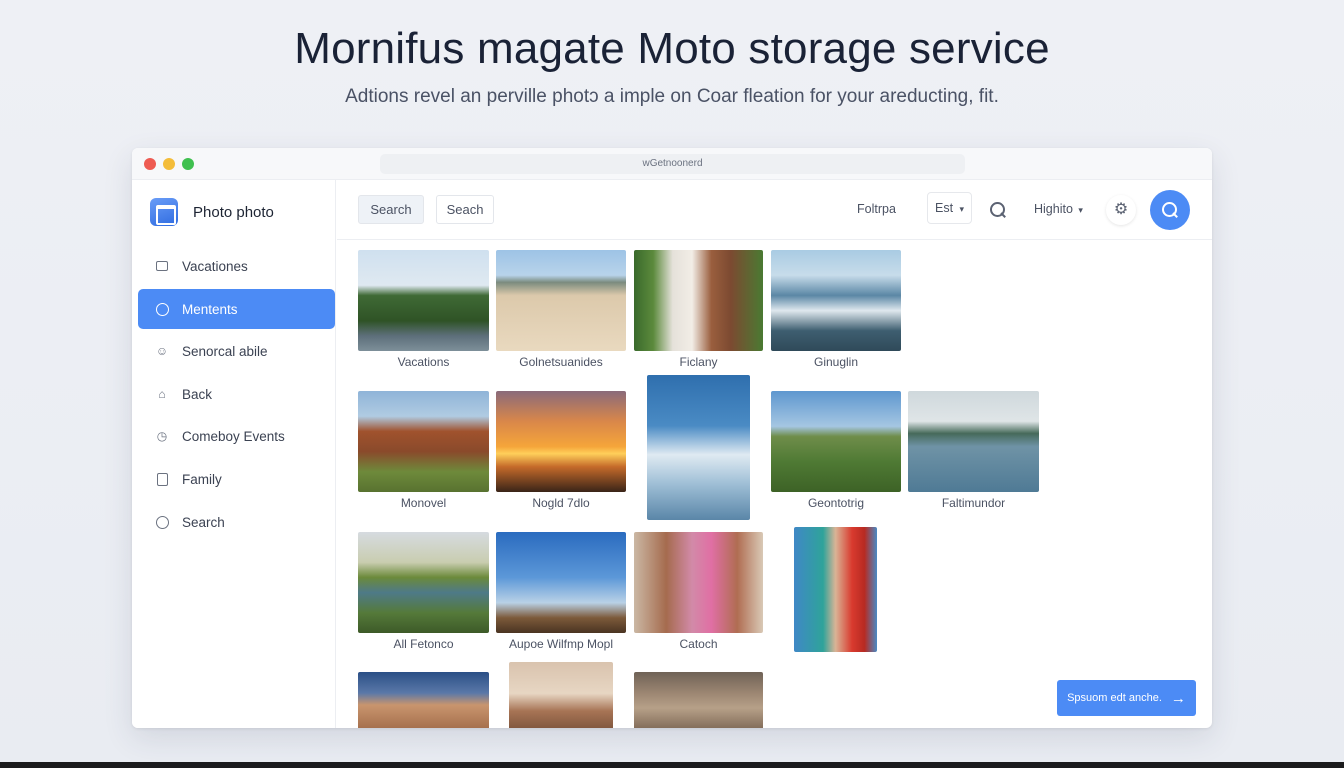 This screenshot has height=768, width=1344. What do you see at coordinates (698, 644) in the screenshot?
I see `photo-caption: Catoch` at bounding box center [698, 644].